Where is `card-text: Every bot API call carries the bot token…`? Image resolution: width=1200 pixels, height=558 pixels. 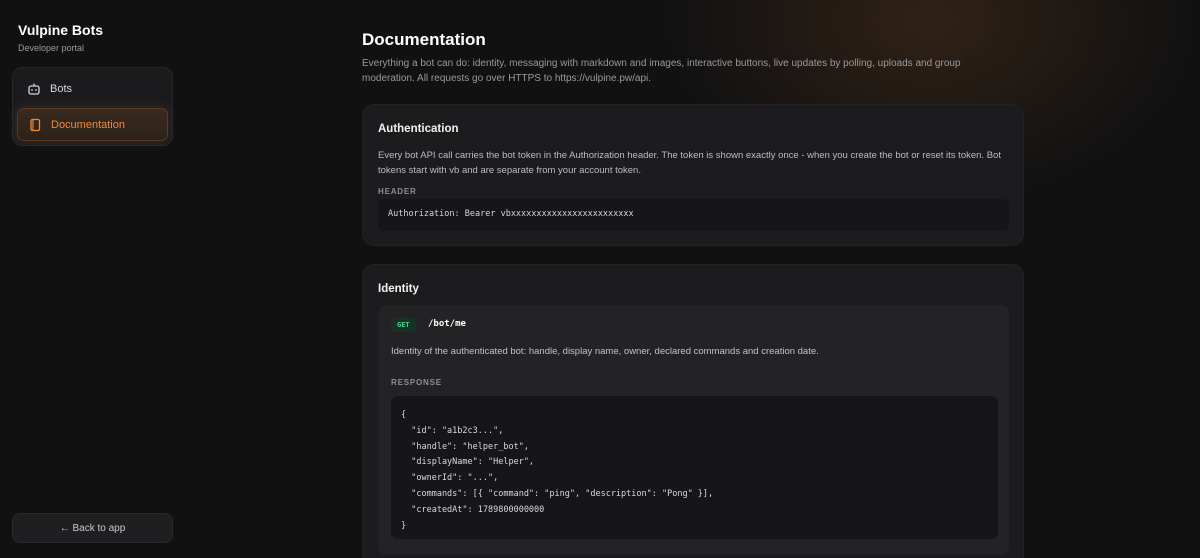 card-text: Every bot API call carries the bot token… is located at coordinates (689, 163).